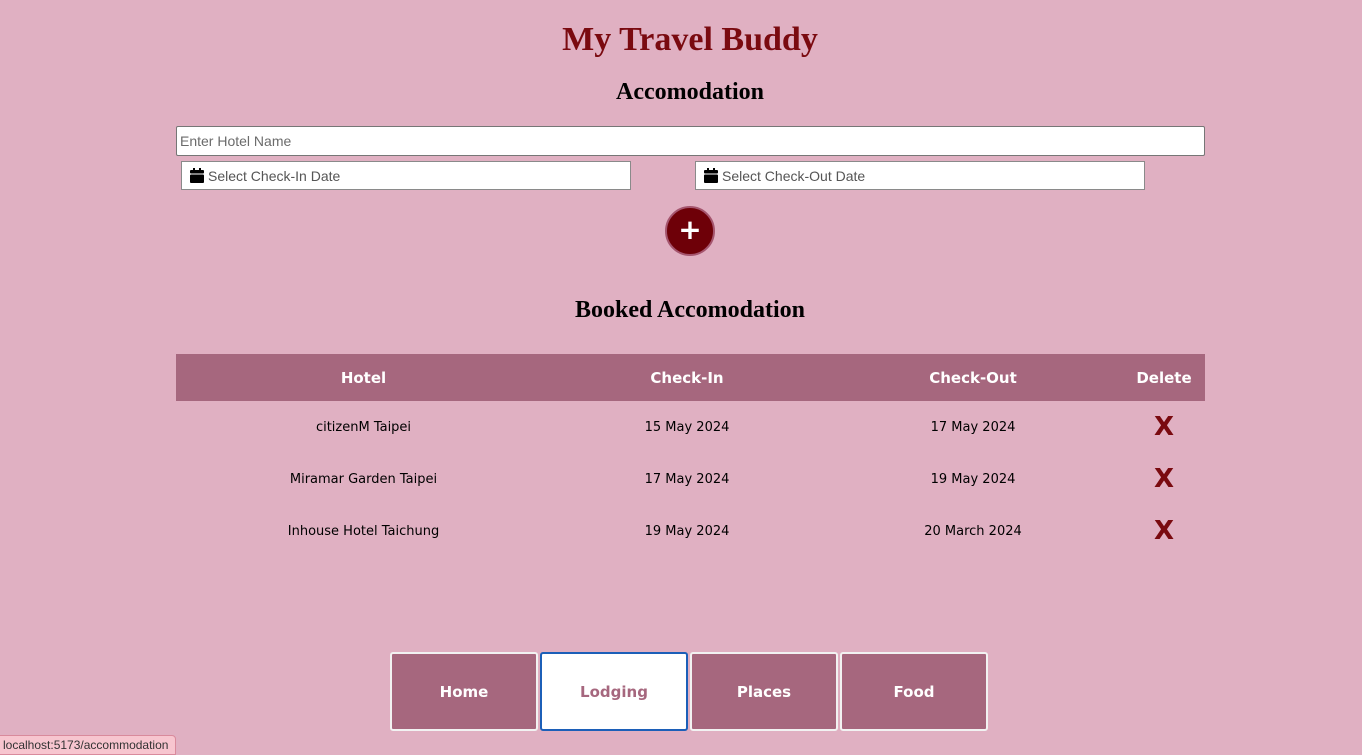 This screenshot has height=755, width=1362. Describe the element at coordinates (689, 691) in the screenshot. I see `bottom-nav: Home Lodging Places Food` at that location.